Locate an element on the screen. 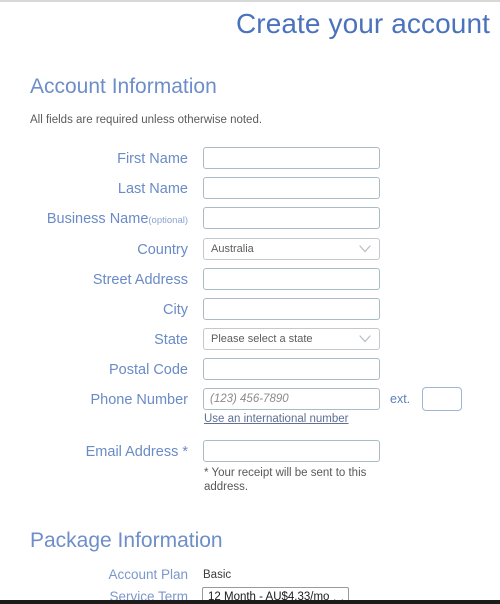  email-address-label: Email Address * is located at coordinates (136, 452).